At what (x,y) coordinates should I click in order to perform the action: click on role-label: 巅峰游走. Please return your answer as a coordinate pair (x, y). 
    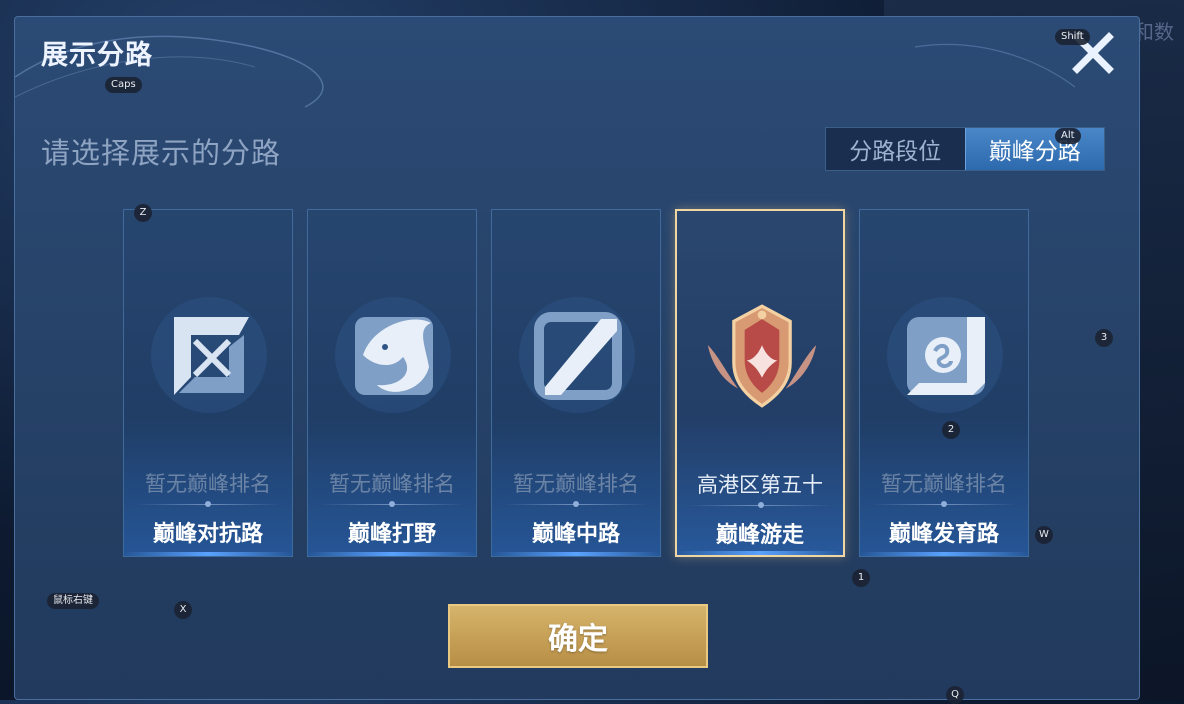
    Looking at the image, I should click on (759, 535).